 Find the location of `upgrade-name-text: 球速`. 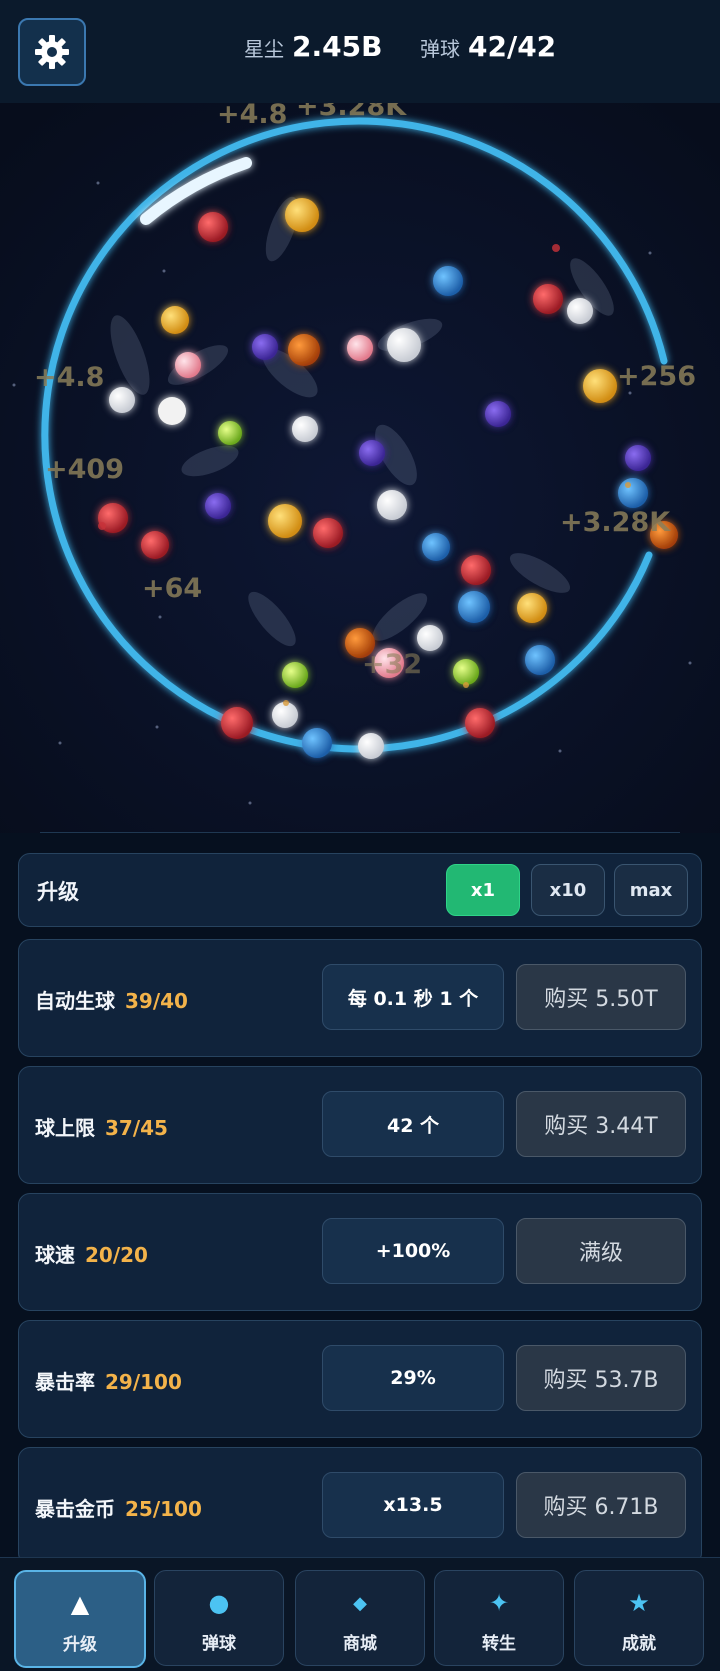

upgrade-name-text: 球速 is located at coordinates (55, 1255).